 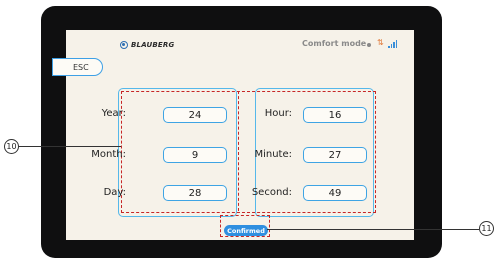 I want to click on callout-11: 11, so click(x=486, y=228).